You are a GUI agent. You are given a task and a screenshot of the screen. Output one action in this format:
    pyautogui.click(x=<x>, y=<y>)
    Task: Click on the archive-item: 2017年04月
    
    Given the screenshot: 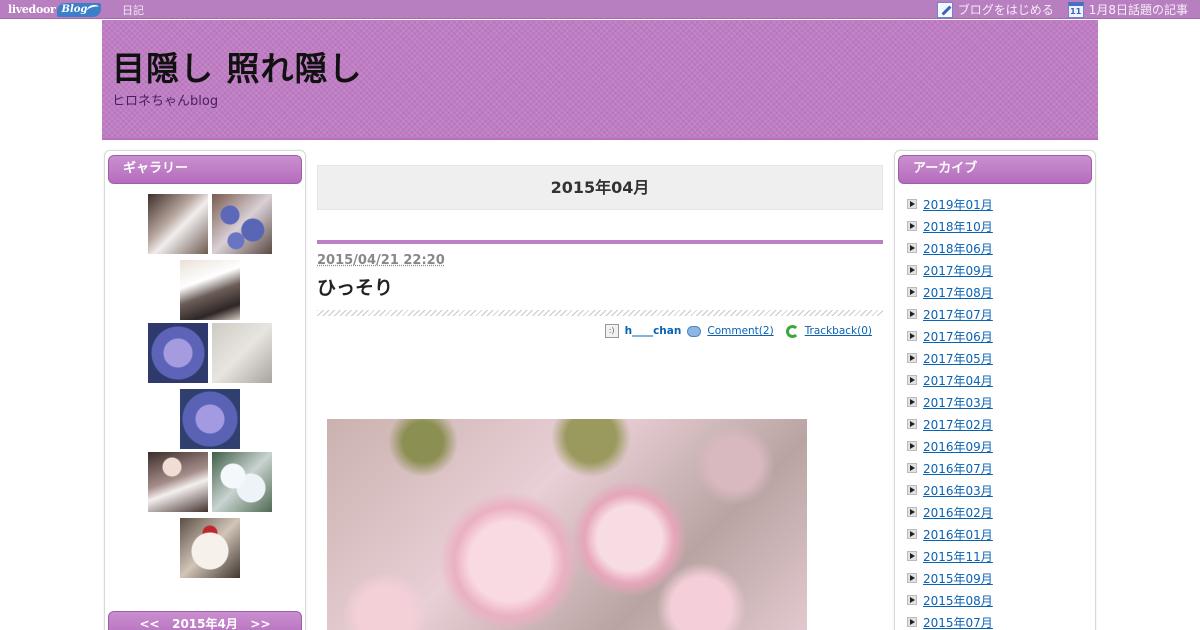 What is the action you would take?
    pyautogui.click(x=950, y=380)
    